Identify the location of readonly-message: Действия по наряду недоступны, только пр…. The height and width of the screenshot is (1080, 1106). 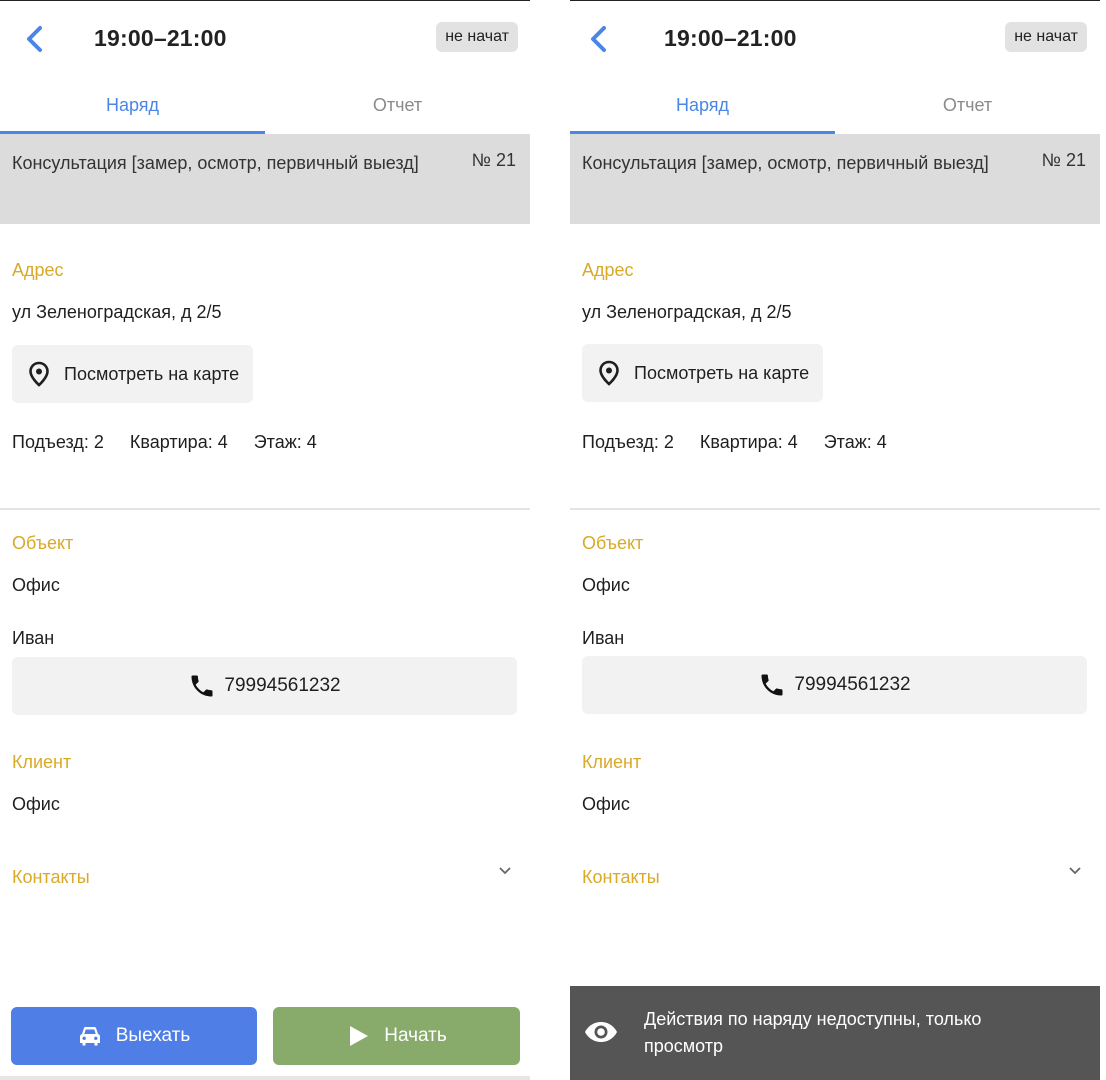
(813, 1032).